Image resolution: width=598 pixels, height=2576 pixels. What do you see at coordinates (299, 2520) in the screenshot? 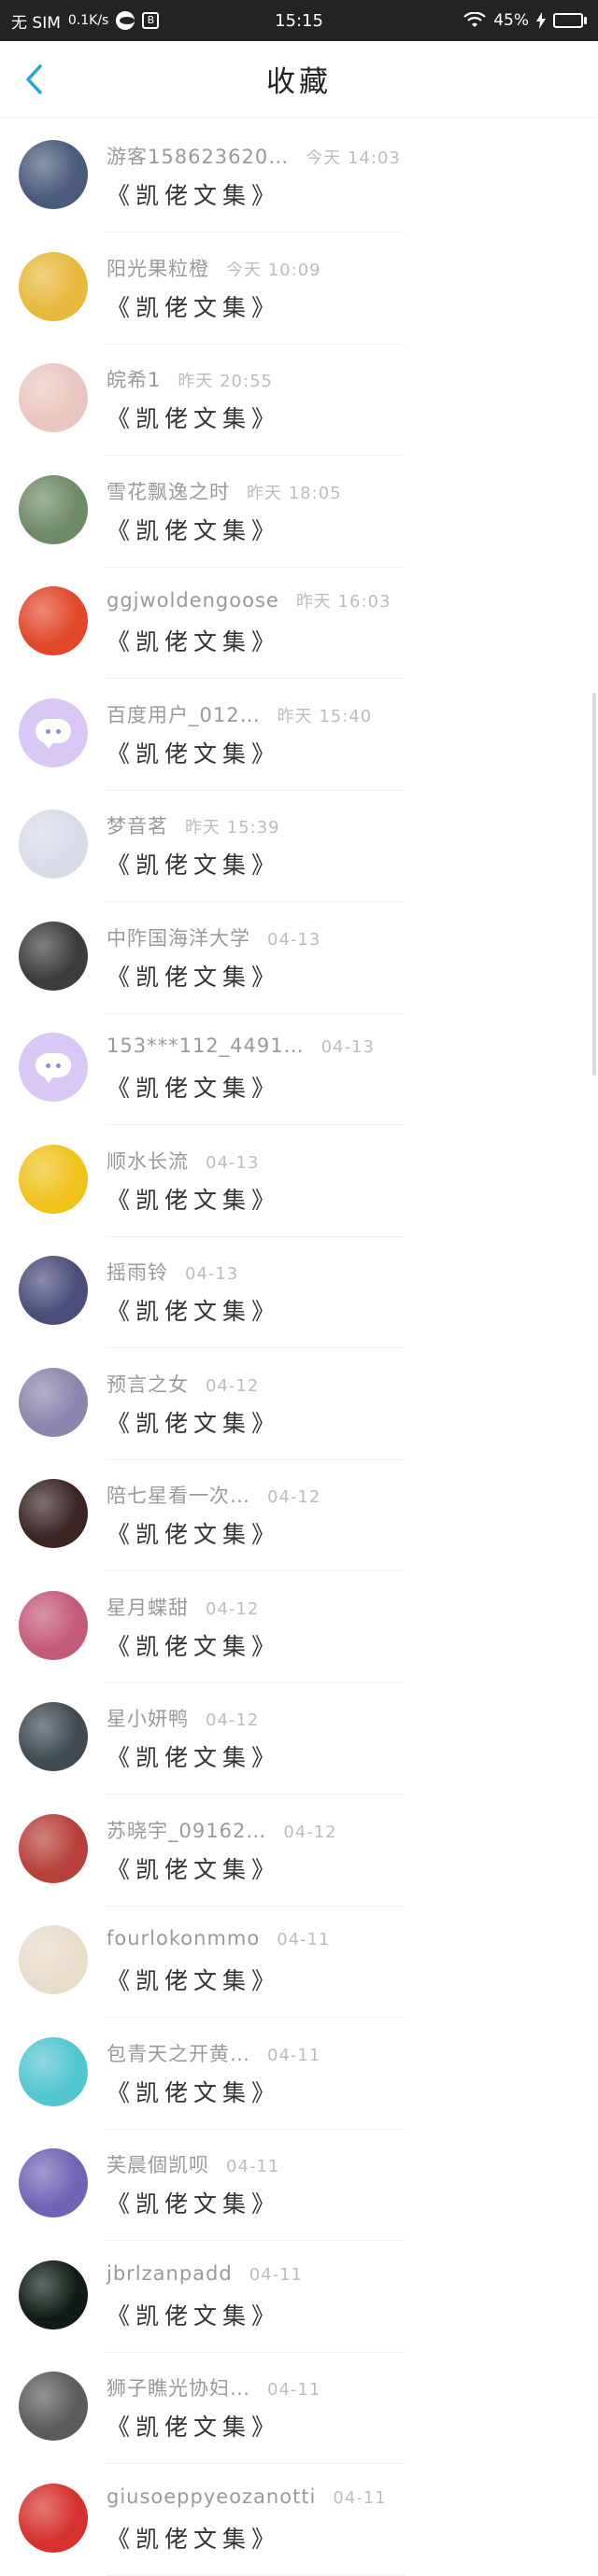
I see `list-item: giusoeppyeozanotti04-11《凯佬文集》` at bounding box center [299, 2520].